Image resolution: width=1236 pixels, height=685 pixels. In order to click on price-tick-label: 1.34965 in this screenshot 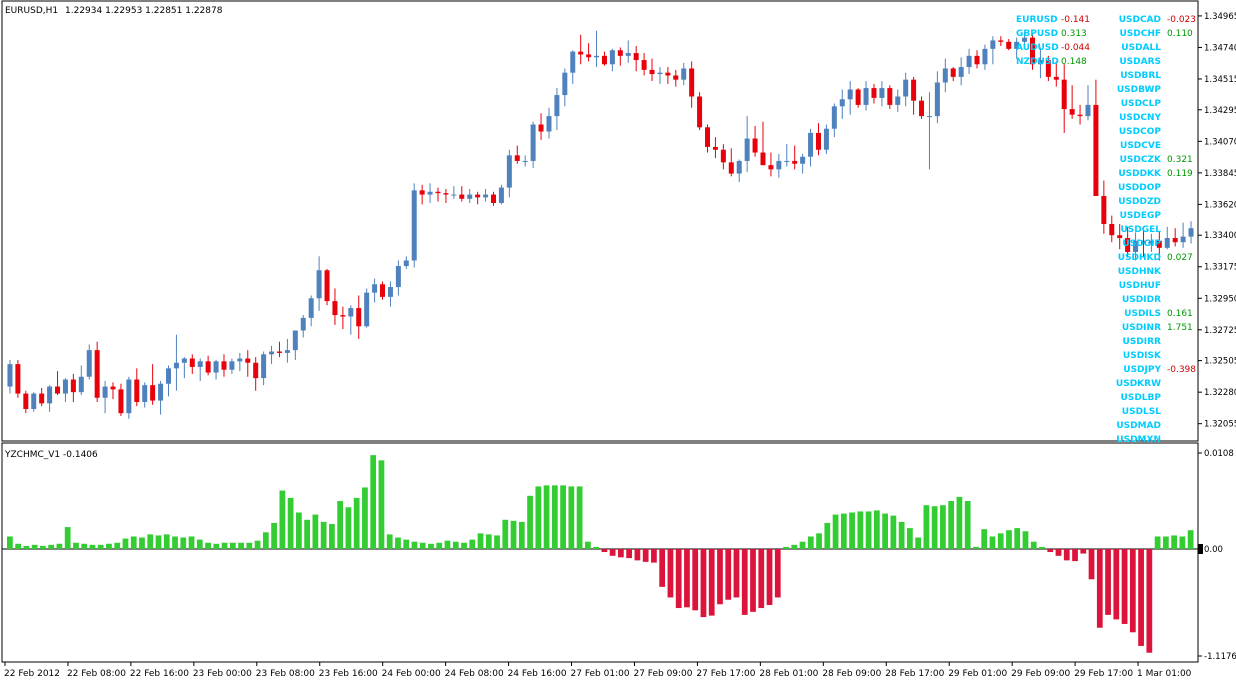, I will do `click(1220, 17)`.